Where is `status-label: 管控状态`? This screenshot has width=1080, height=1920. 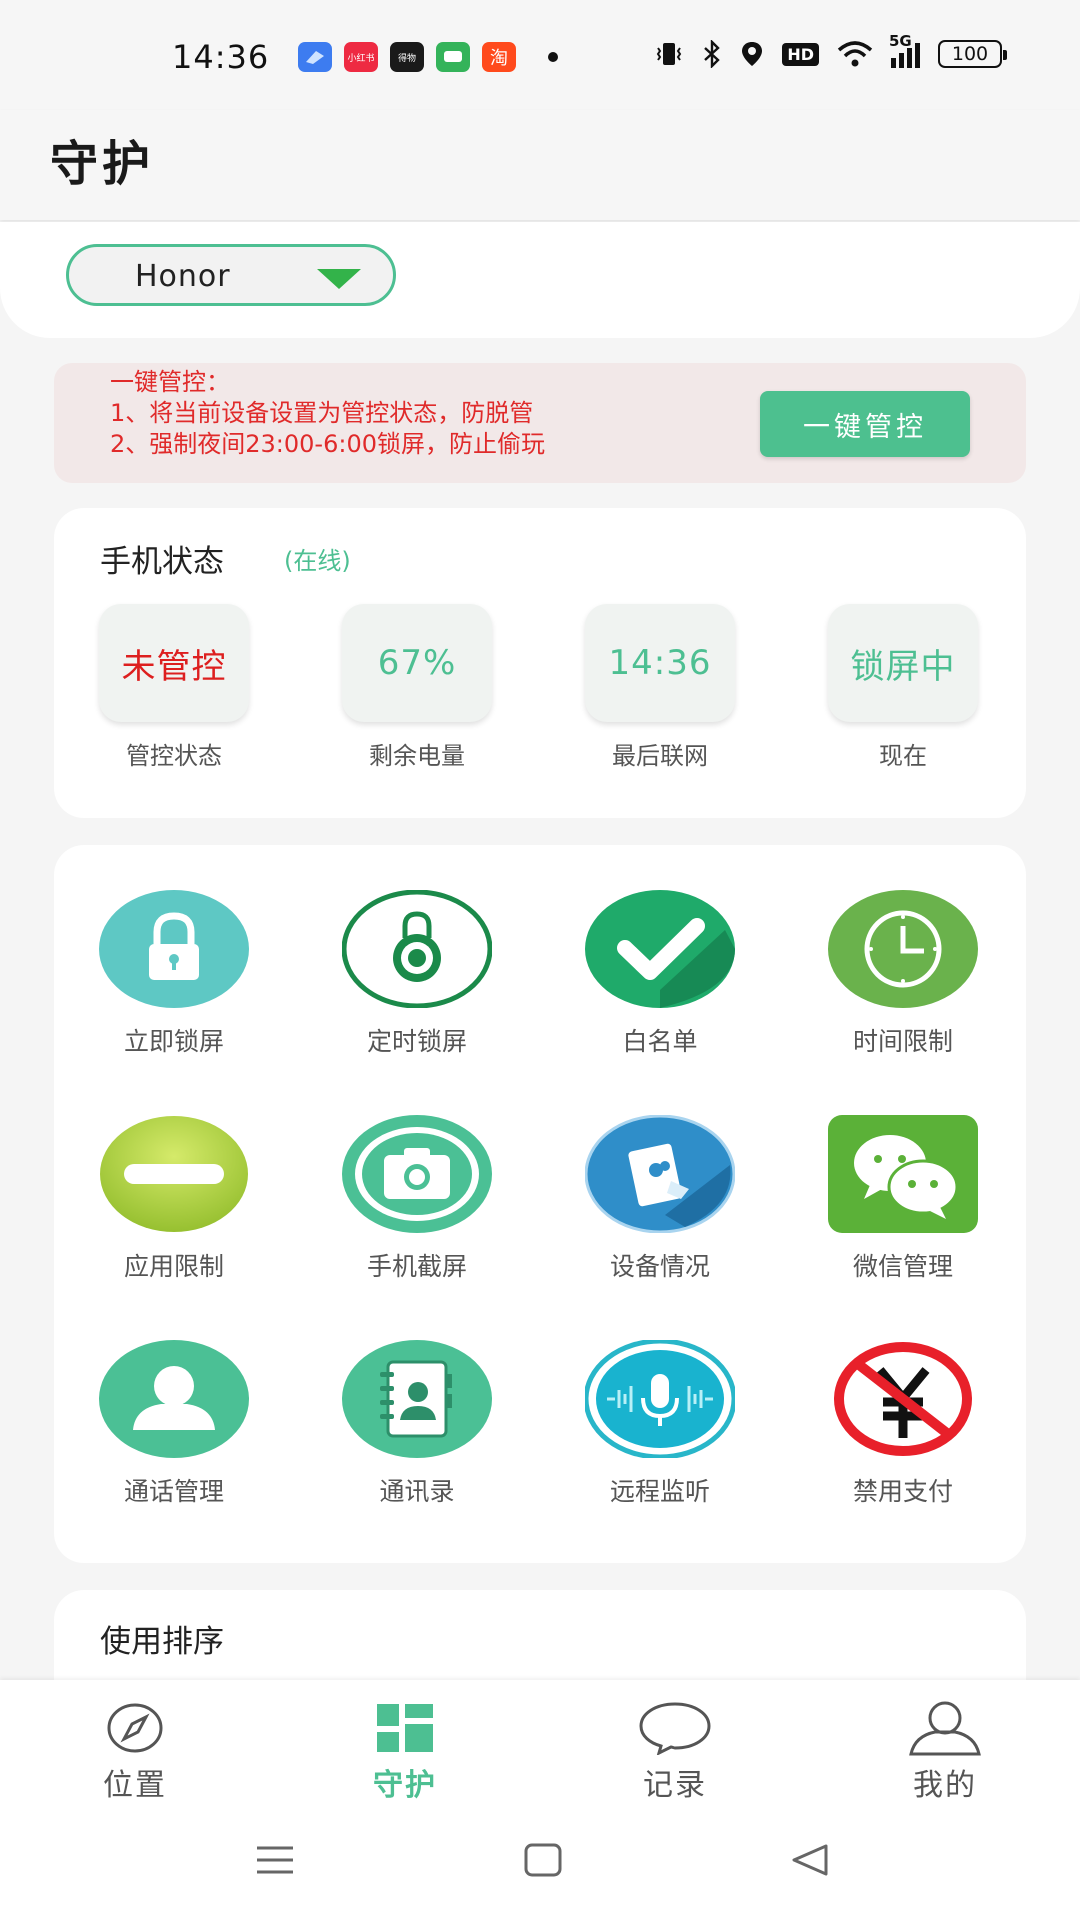 status-label: 管控状态 is located at coordinates (174, 756).